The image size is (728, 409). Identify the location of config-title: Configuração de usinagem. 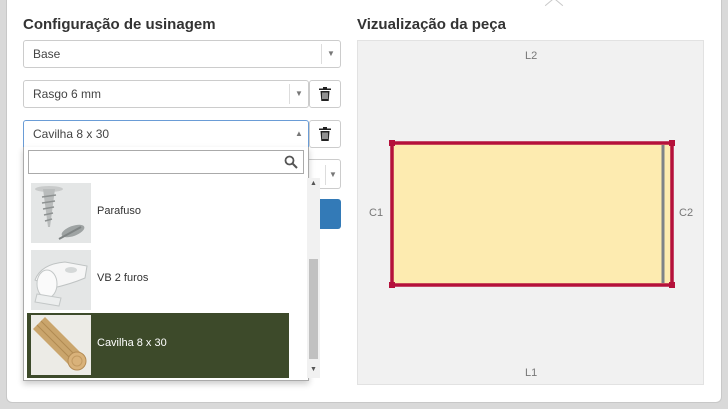
(119, 24).